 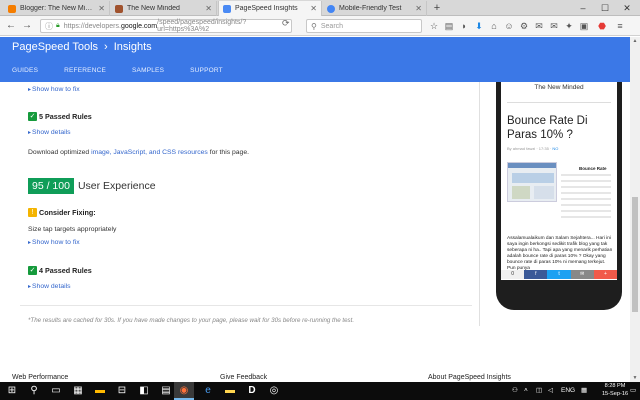 What do you see at coordinates (509, 26) in the screenshot?
I see `emoji-icon: ☺` at bounding box center [509, 26].